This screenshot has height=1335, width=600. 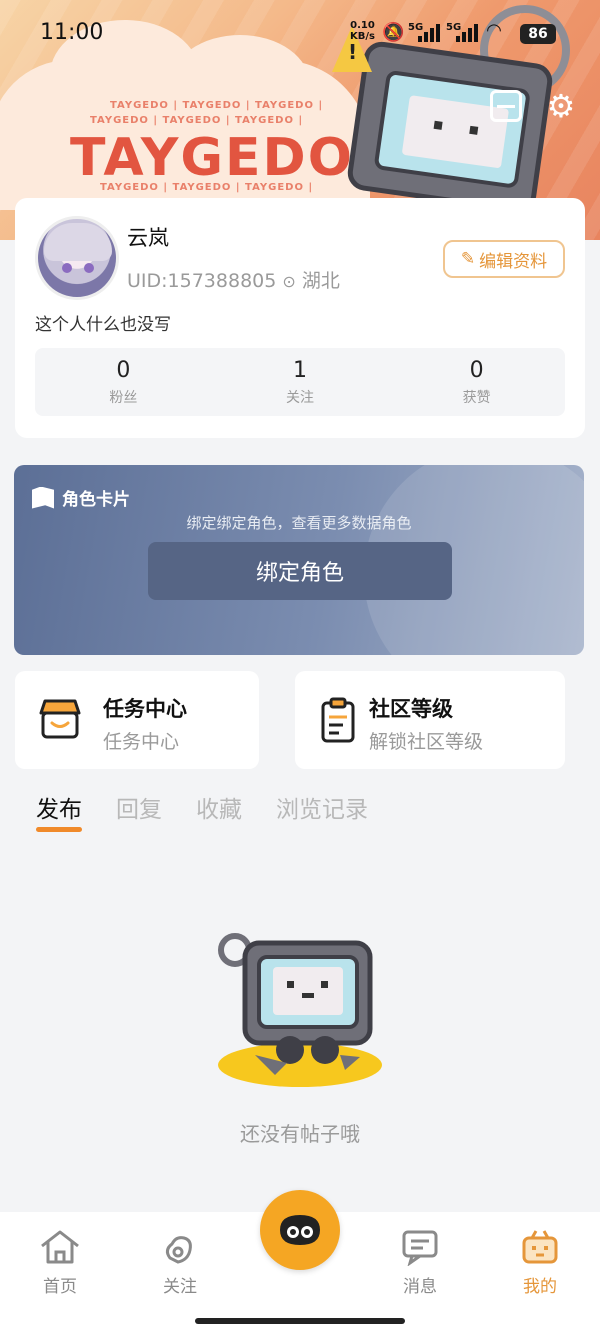 I want to click on user-location: 湖北, so click(x=320, y=281).